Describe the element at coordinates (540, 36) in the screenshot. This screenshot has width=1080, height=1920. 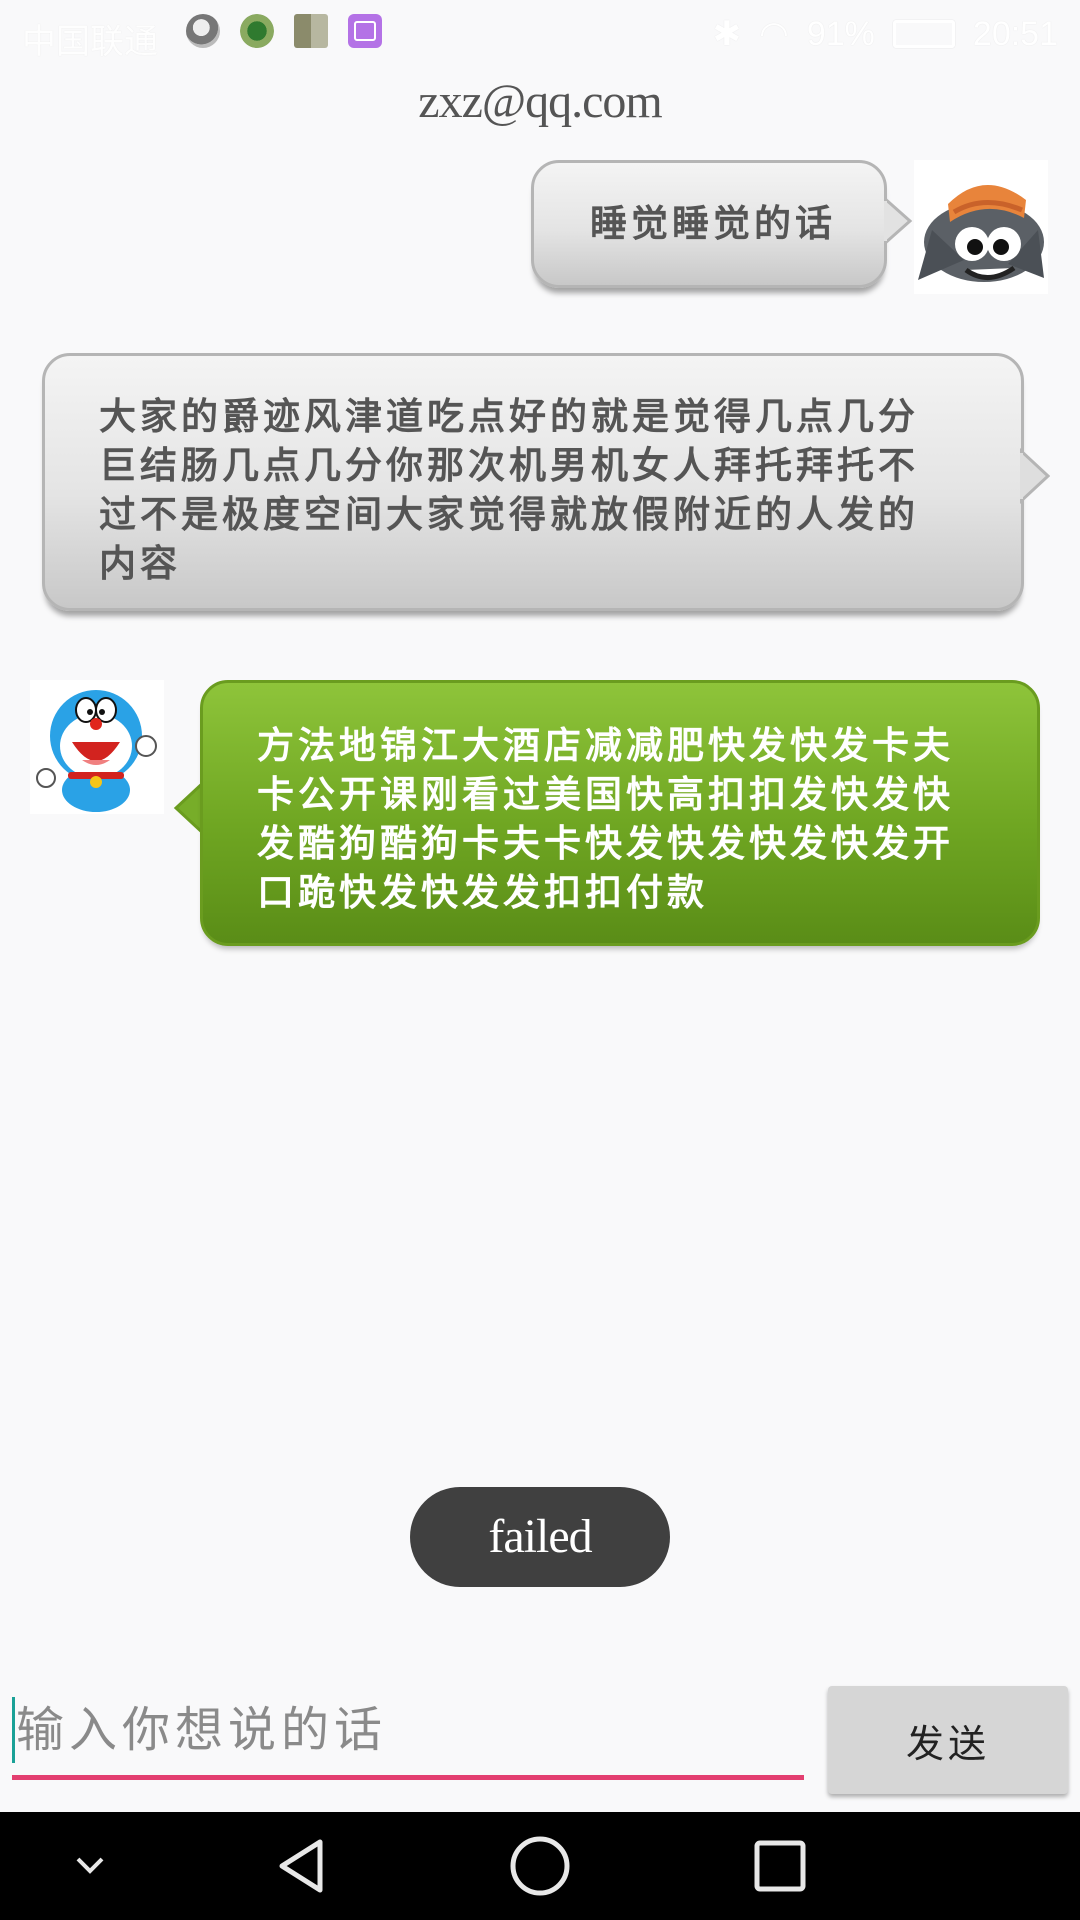
I see `status-bar: 中国联通 ✱ ◠ 91% 20:51` at that location.